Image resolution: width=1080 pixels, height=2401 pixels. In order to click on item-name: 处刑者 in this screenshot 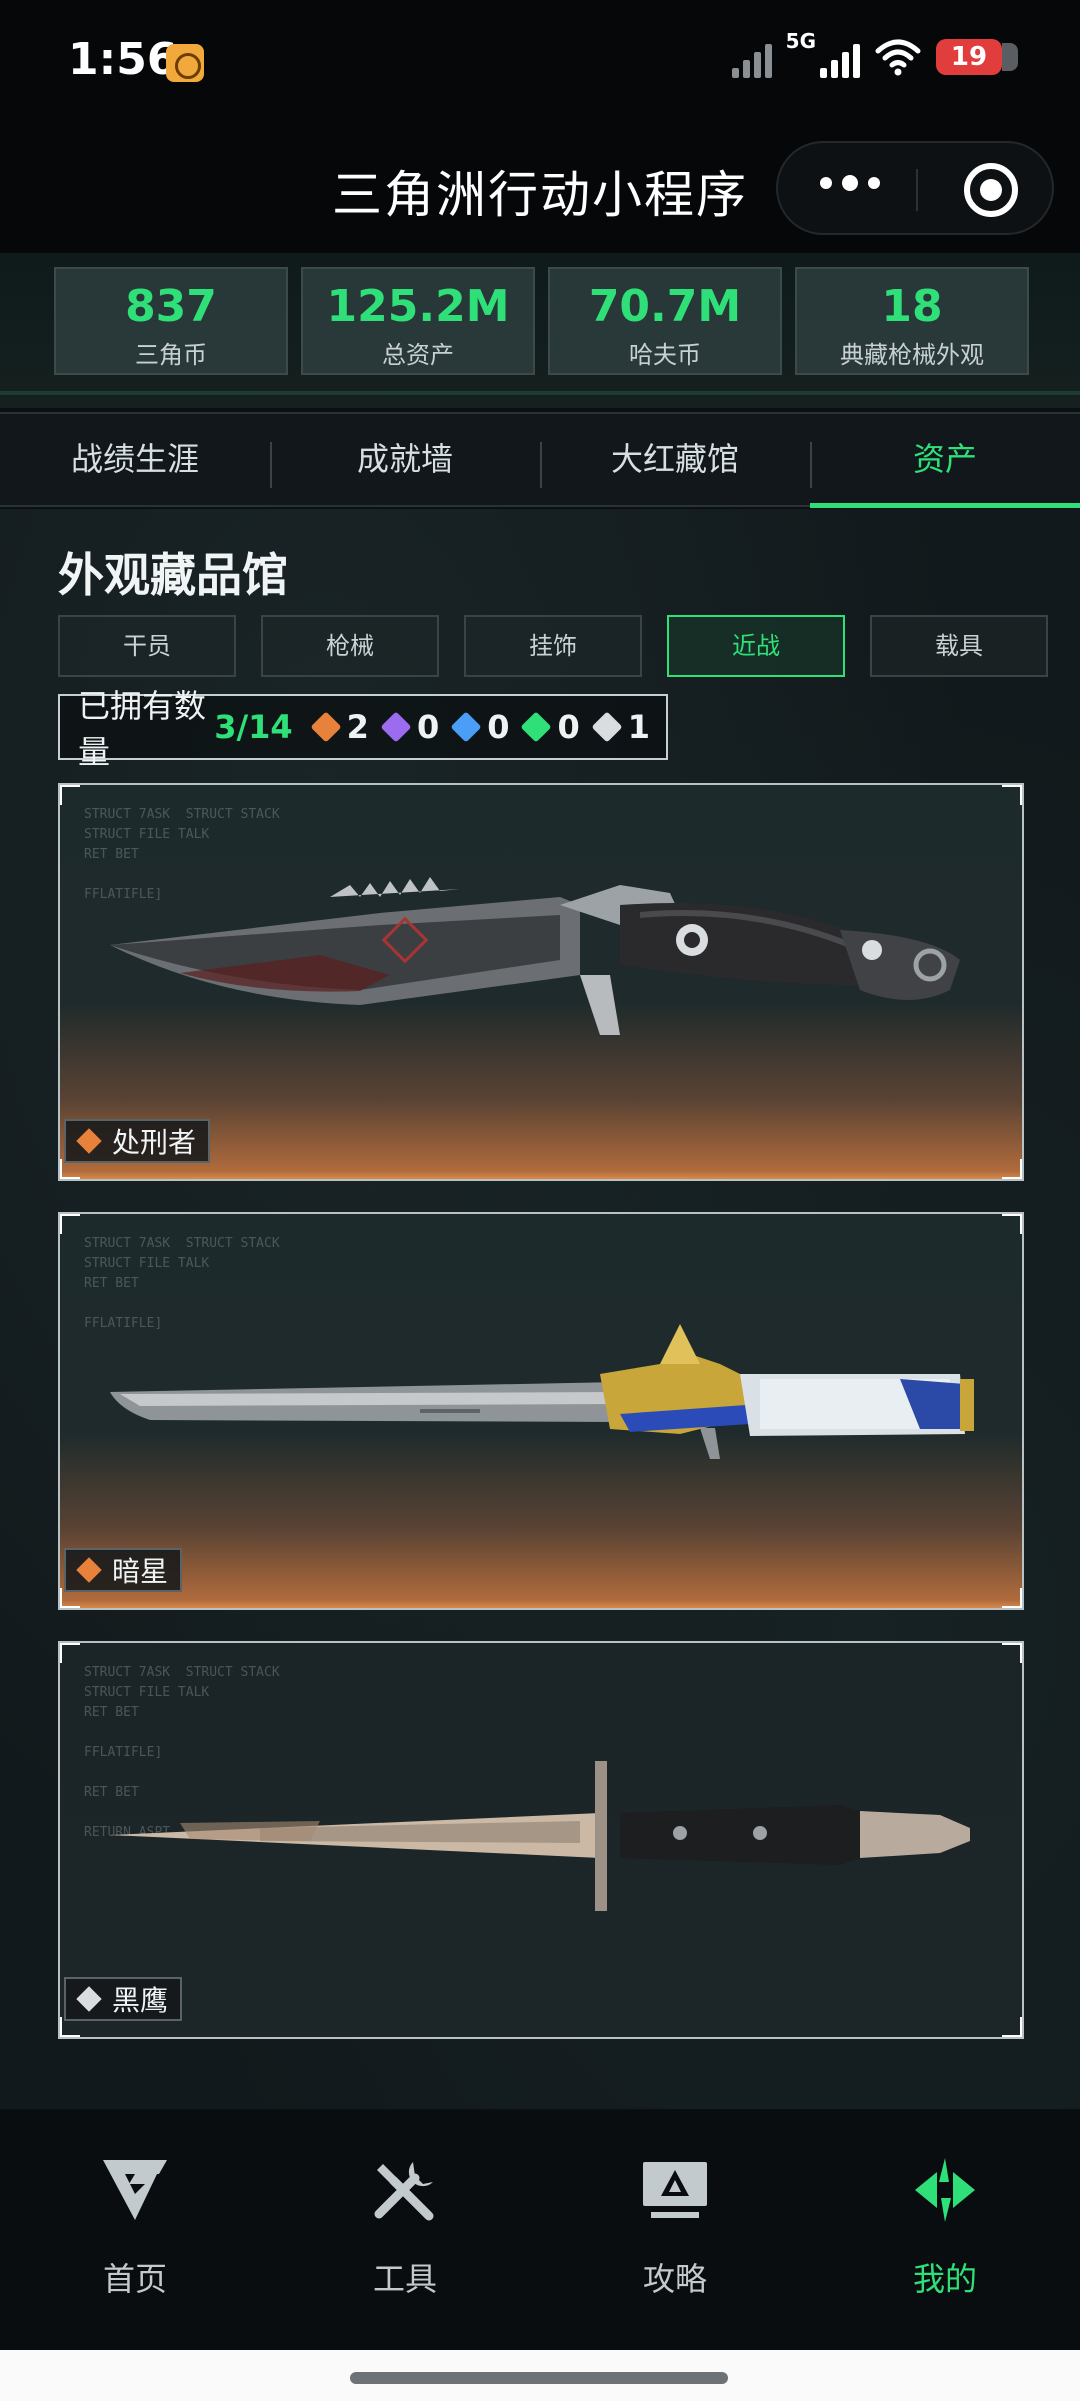, I will do `click(154, 1142)`.